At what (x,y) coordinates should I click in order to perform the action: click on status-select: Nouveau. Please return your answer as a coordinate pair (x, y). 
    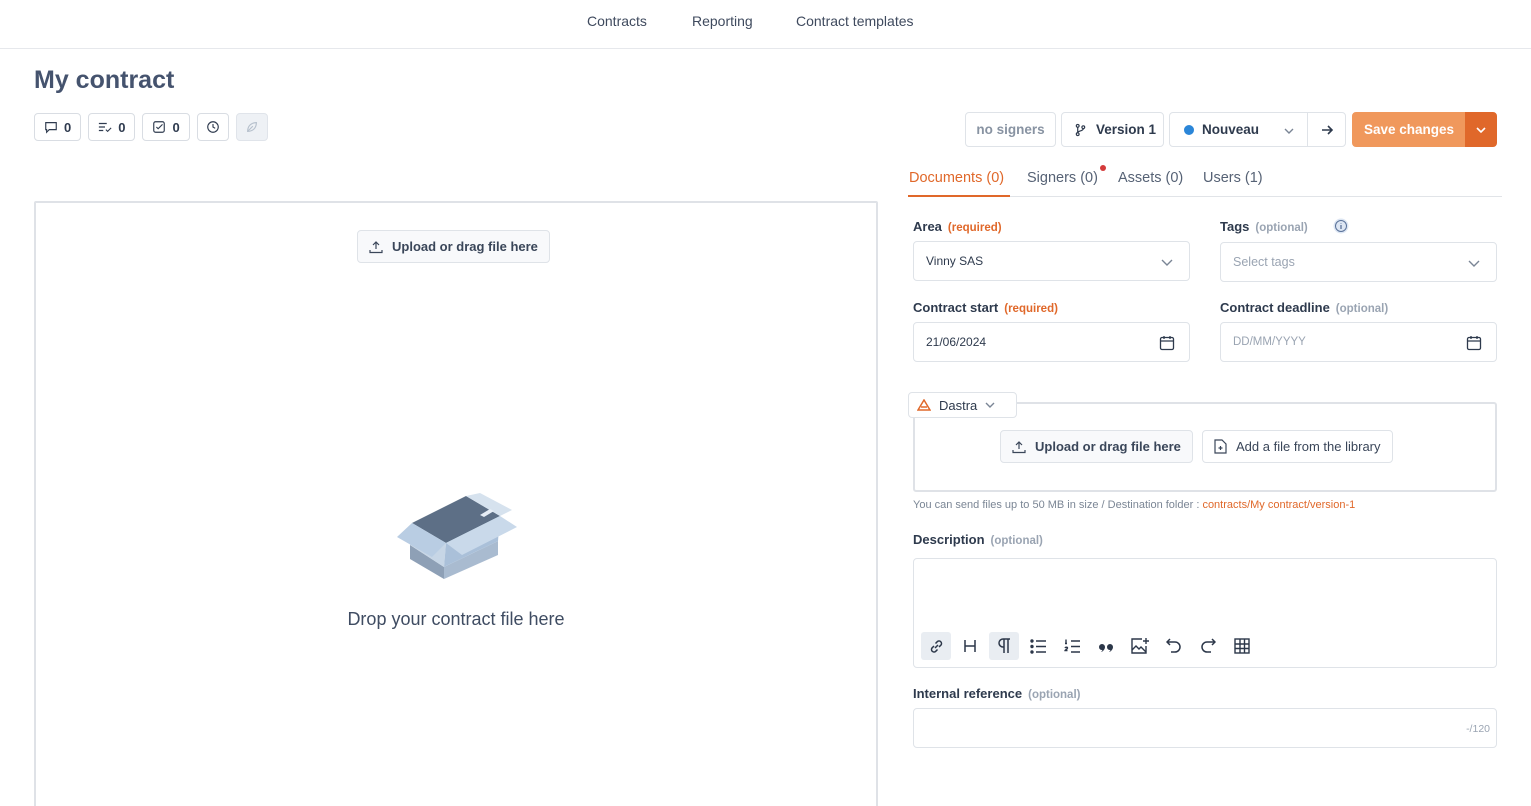
    Looking at the image, I should click on (1238, 129).